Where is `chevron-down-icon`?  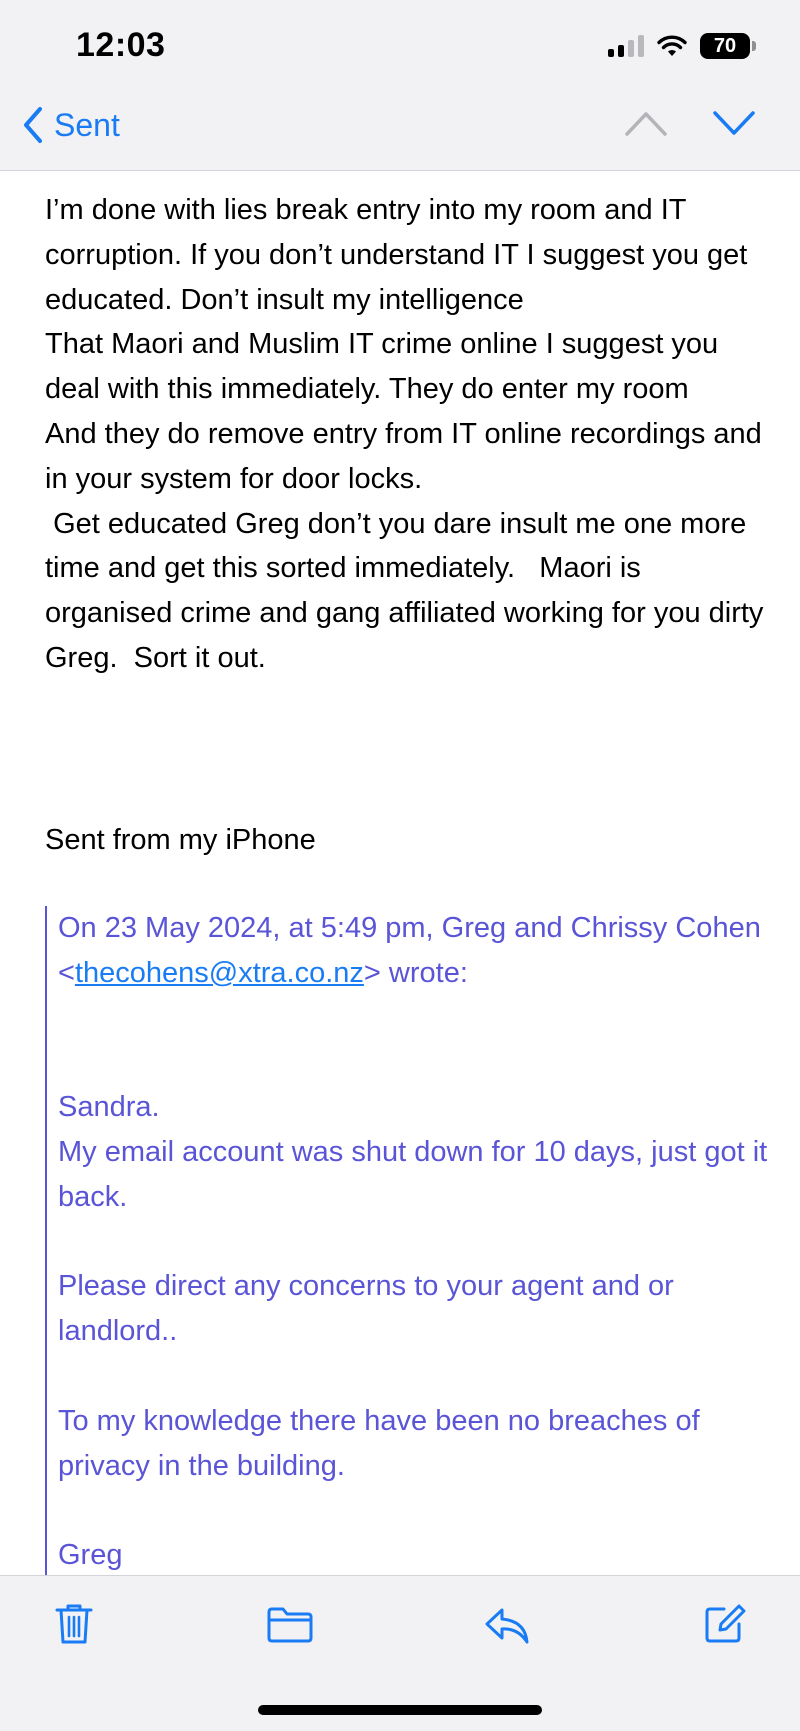
chevron-down-icon is located at coordinates (734, 123).